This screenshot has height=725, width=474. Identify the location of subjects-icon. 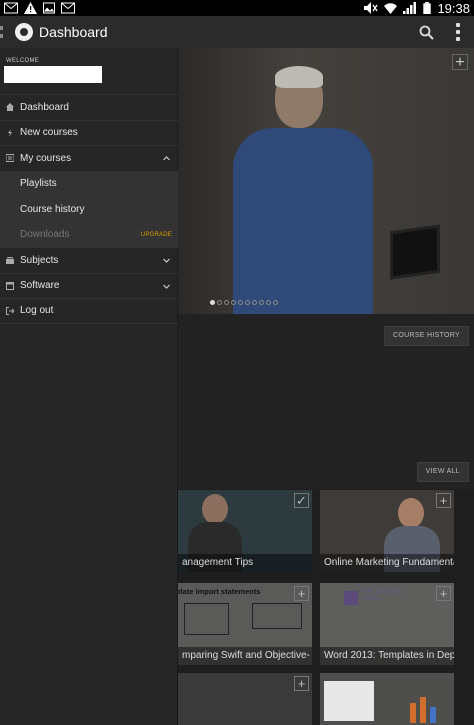
(10, 261).